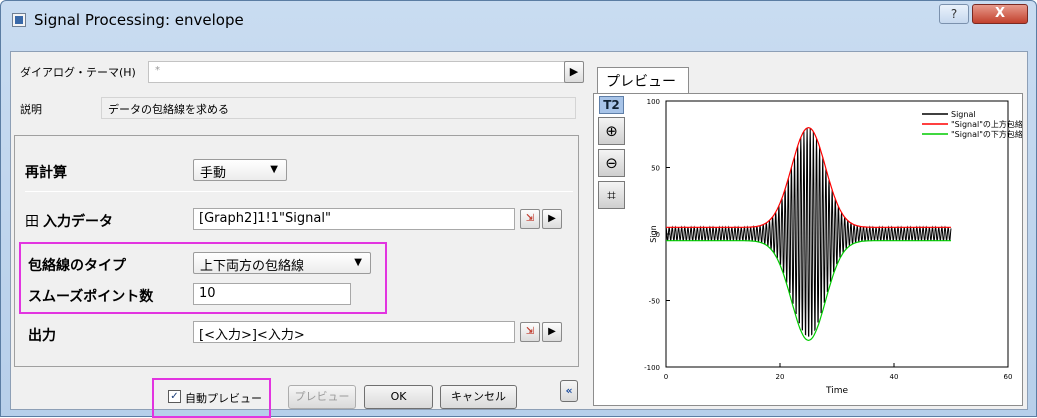 Image resolution: width=1037 pixels, height=418 pixels. I want to click on x-tick-label: 40, so click(894, 377).